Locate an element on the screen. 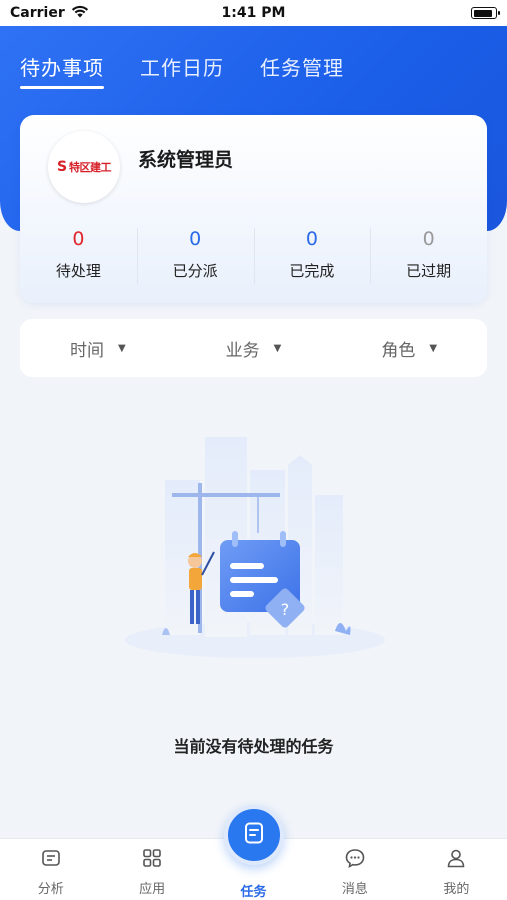 Image resolution: width=507 pixels, height=900 pixels. status-left: Carrier is located at coordinates (49, 13).